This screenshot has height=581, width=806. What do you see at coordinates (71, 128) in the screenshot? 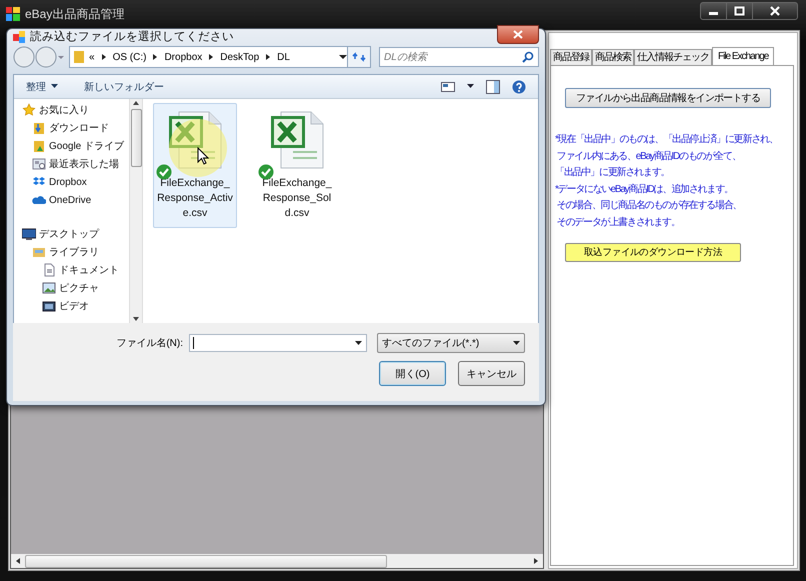
I see `nav-item: ダウンロード` at bounding box center [71, 128].